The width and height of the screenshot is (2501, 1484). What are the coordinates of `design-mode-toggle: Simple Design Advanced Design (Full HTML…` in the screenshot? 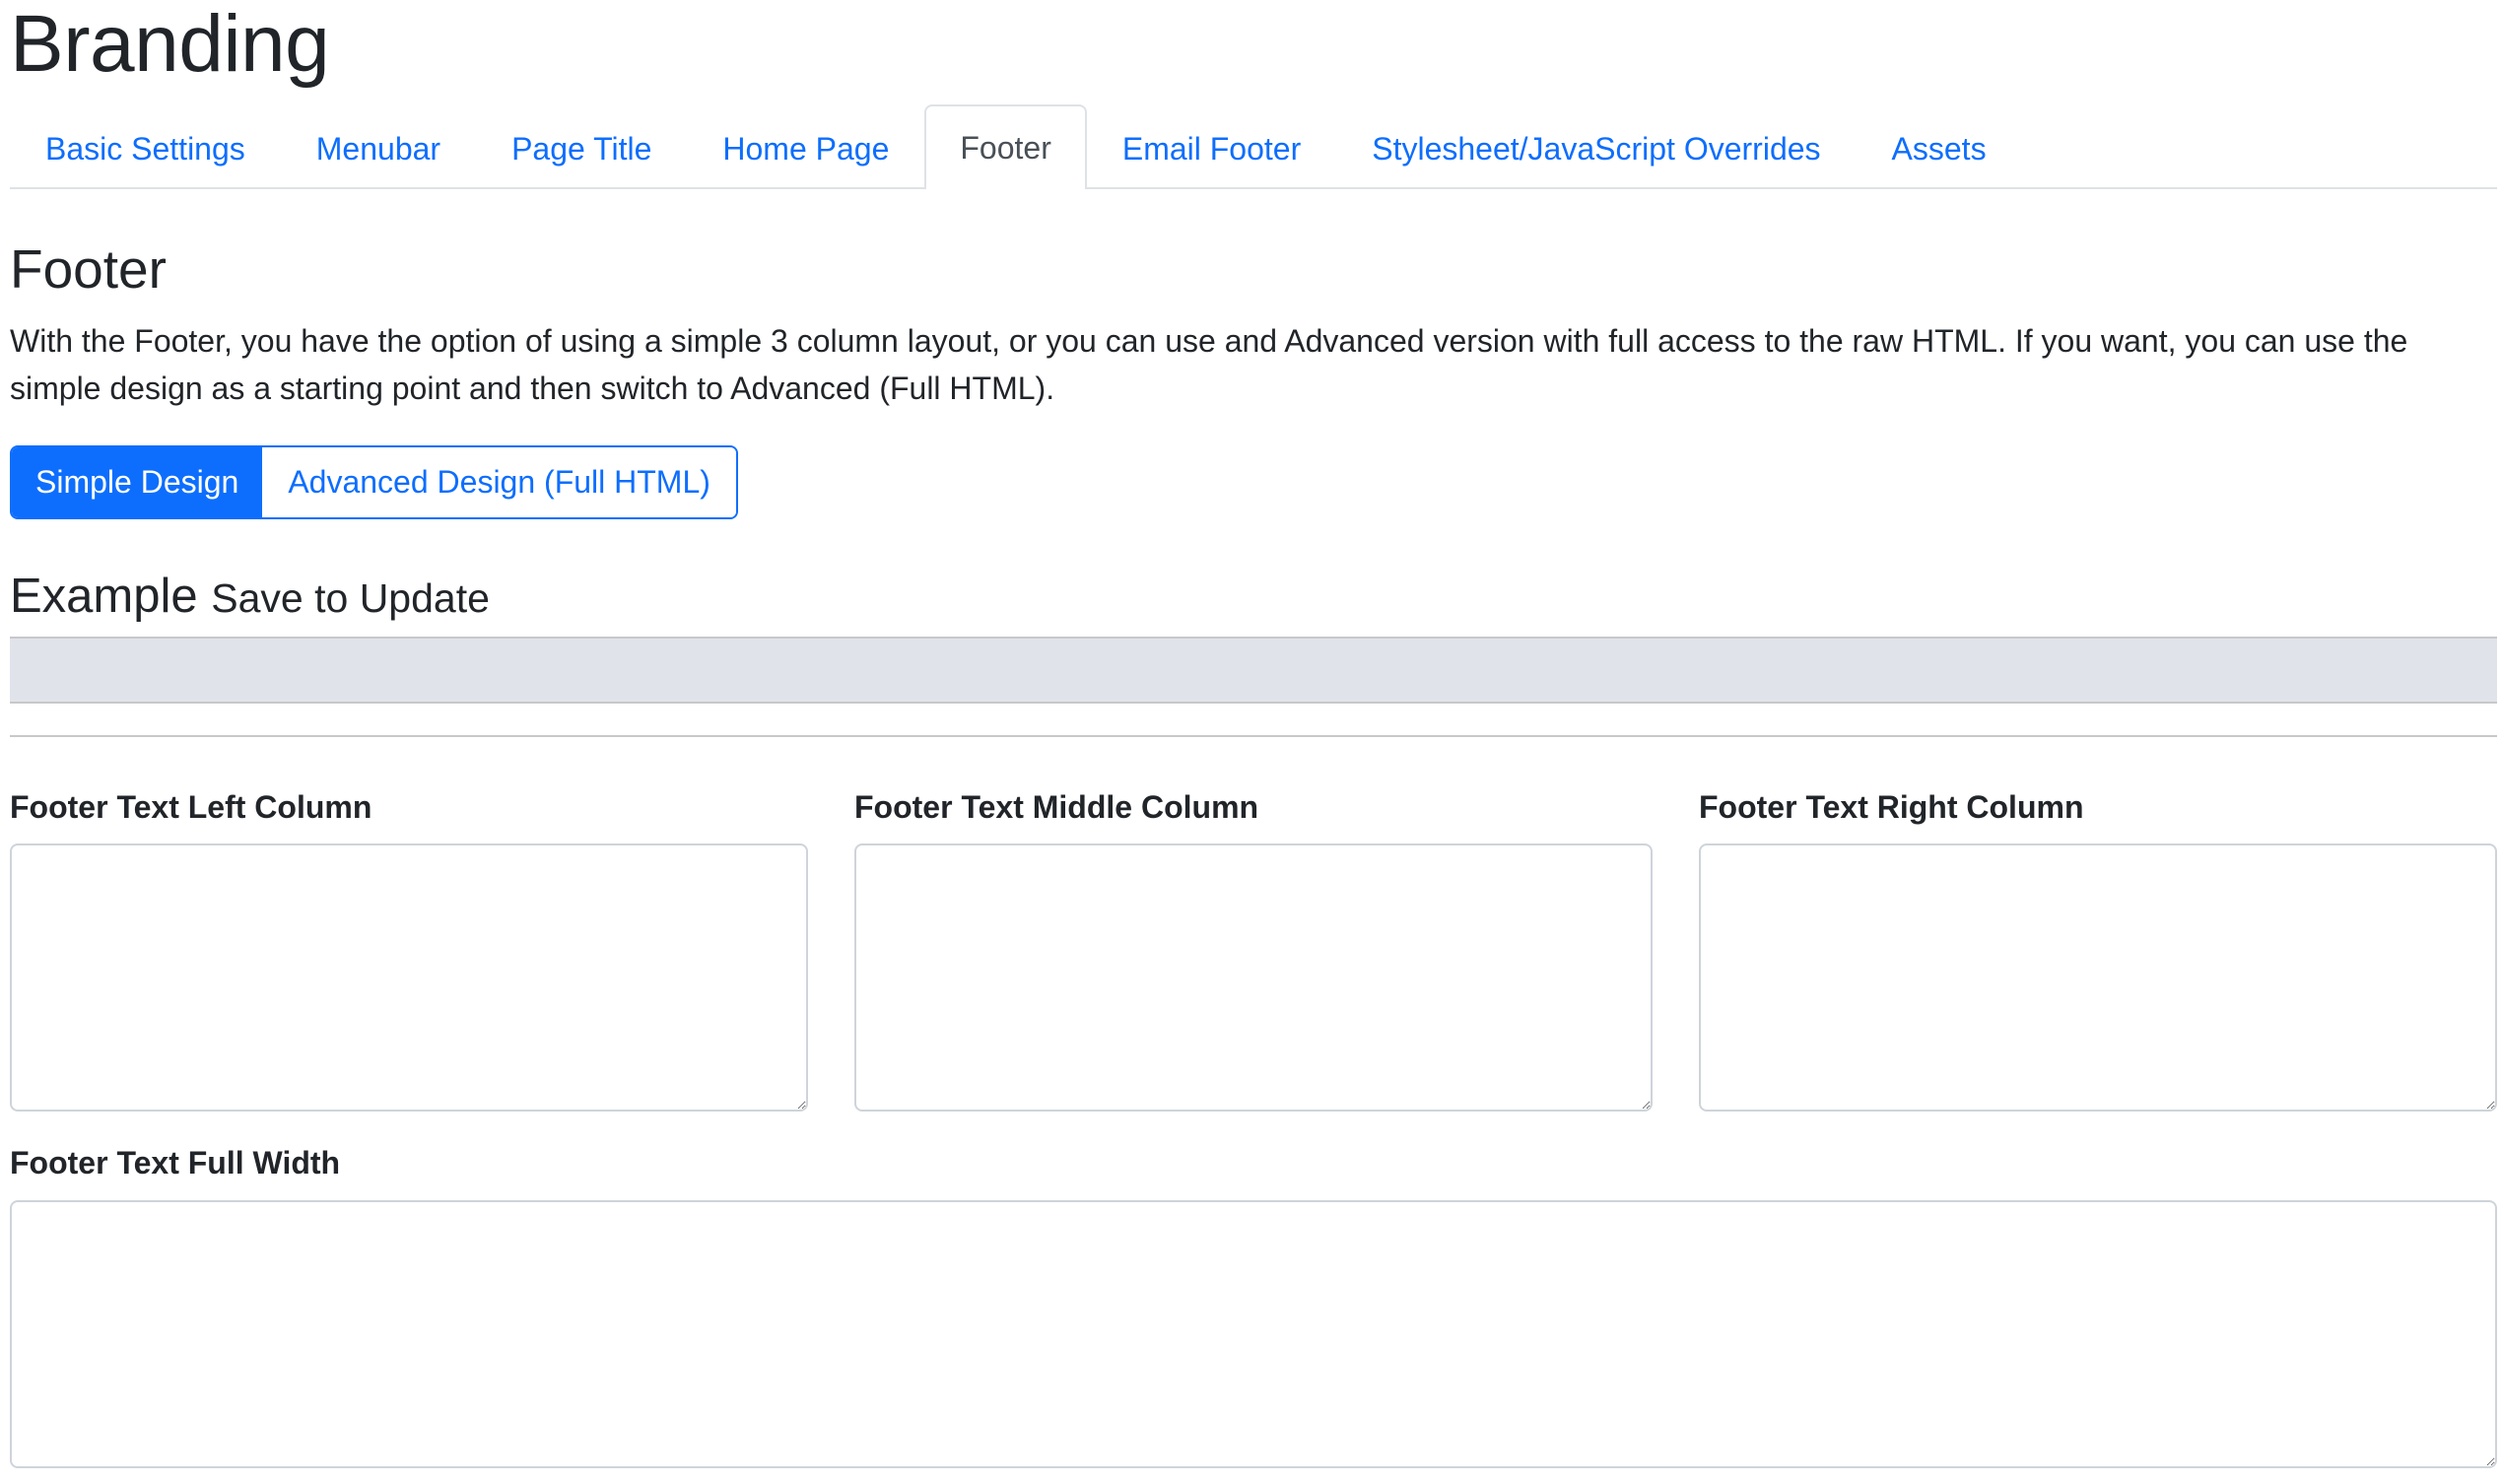 It's located at (374, 482).